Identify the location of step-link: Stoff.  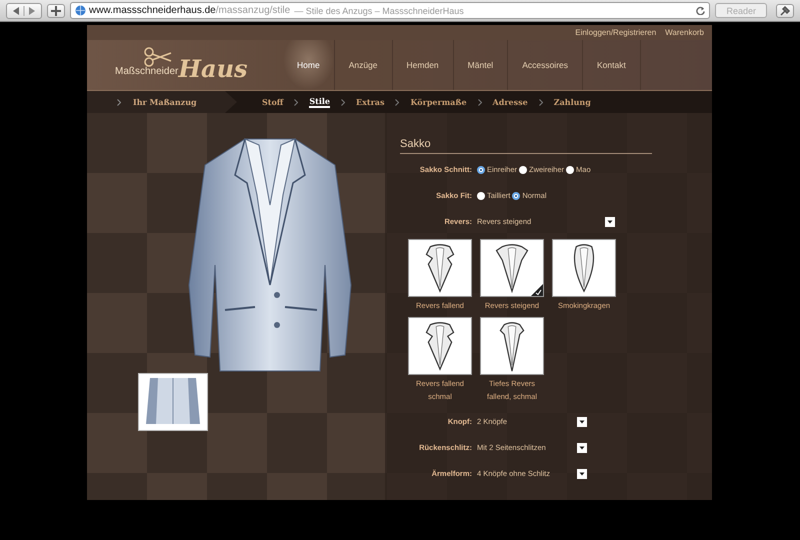
(273, 102).